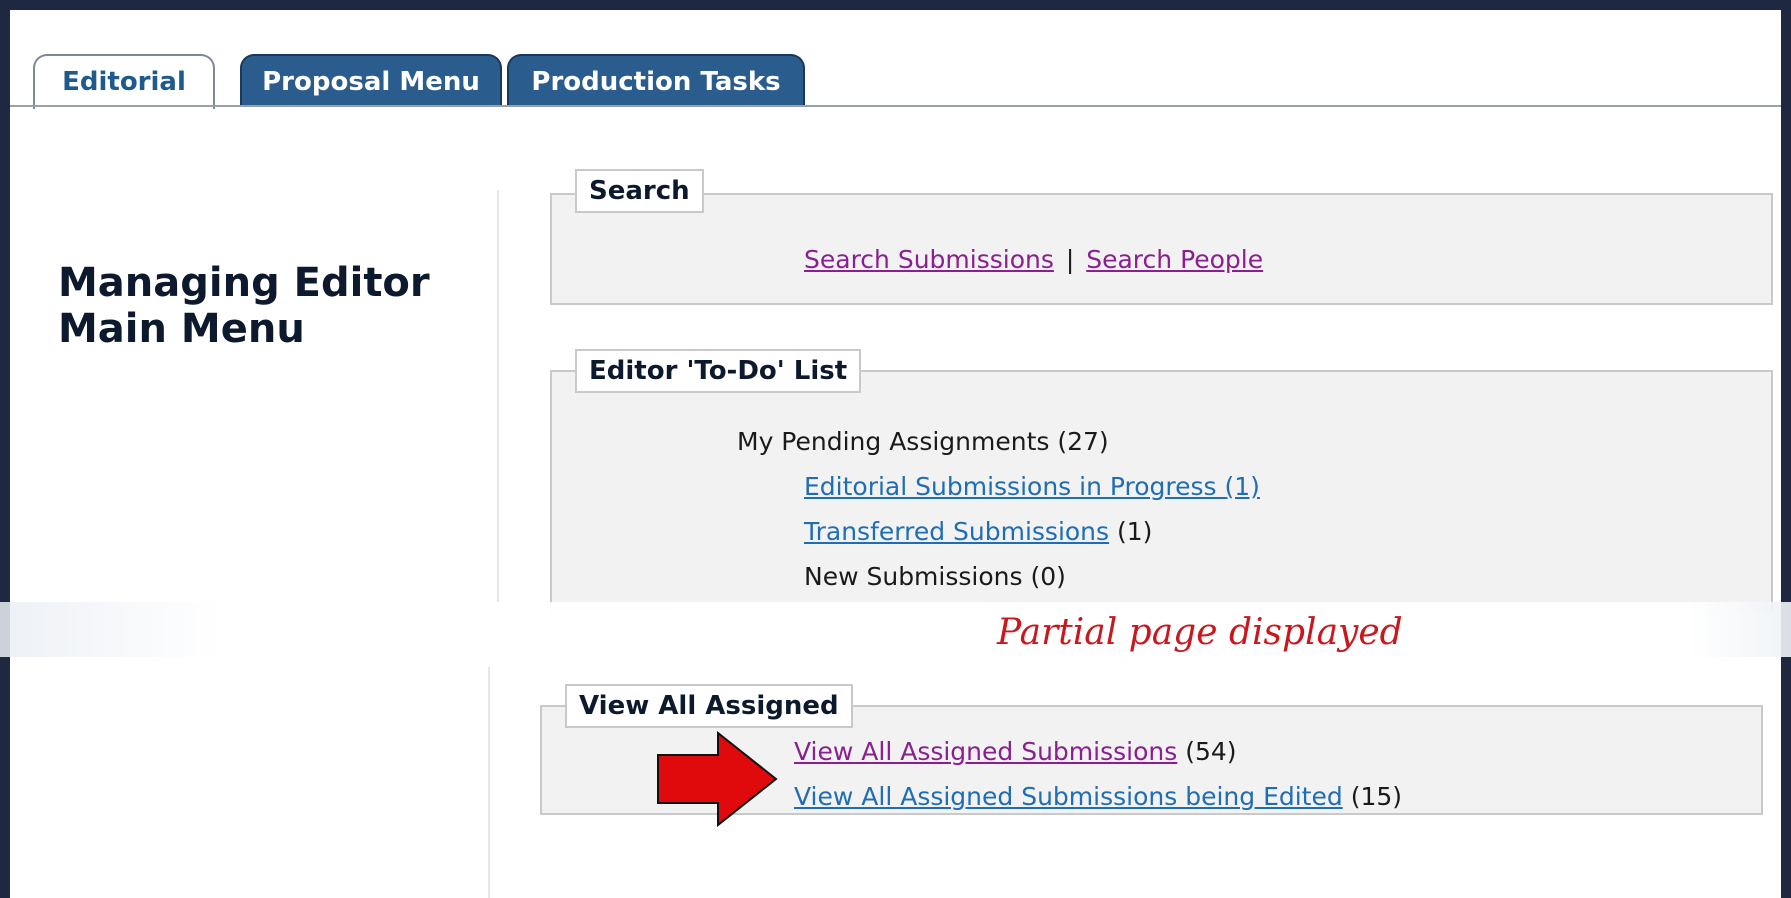  What do you see at coordinates (956, 531) in the screenshot?
I see `transferred-submissions-link: Transferred Submissions` at bounding box center [956, 531].